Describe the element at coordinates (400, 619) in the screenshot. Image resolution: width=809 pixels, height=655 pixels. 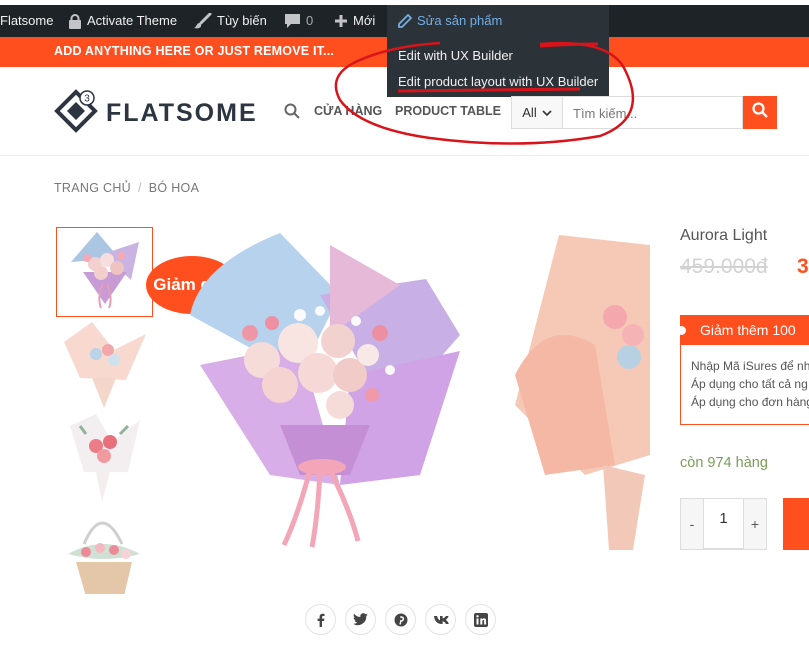
I see `pinterest-icon` at that location.